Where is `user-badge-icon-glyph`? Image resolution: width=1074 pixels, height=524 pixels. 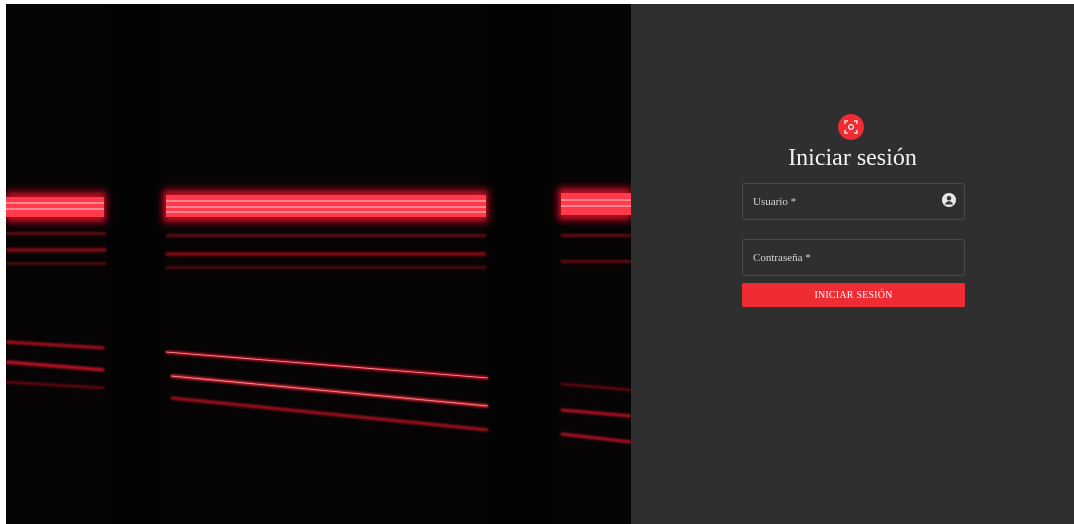 user-badge-icon-glyph is located at coordinates (949, 200).